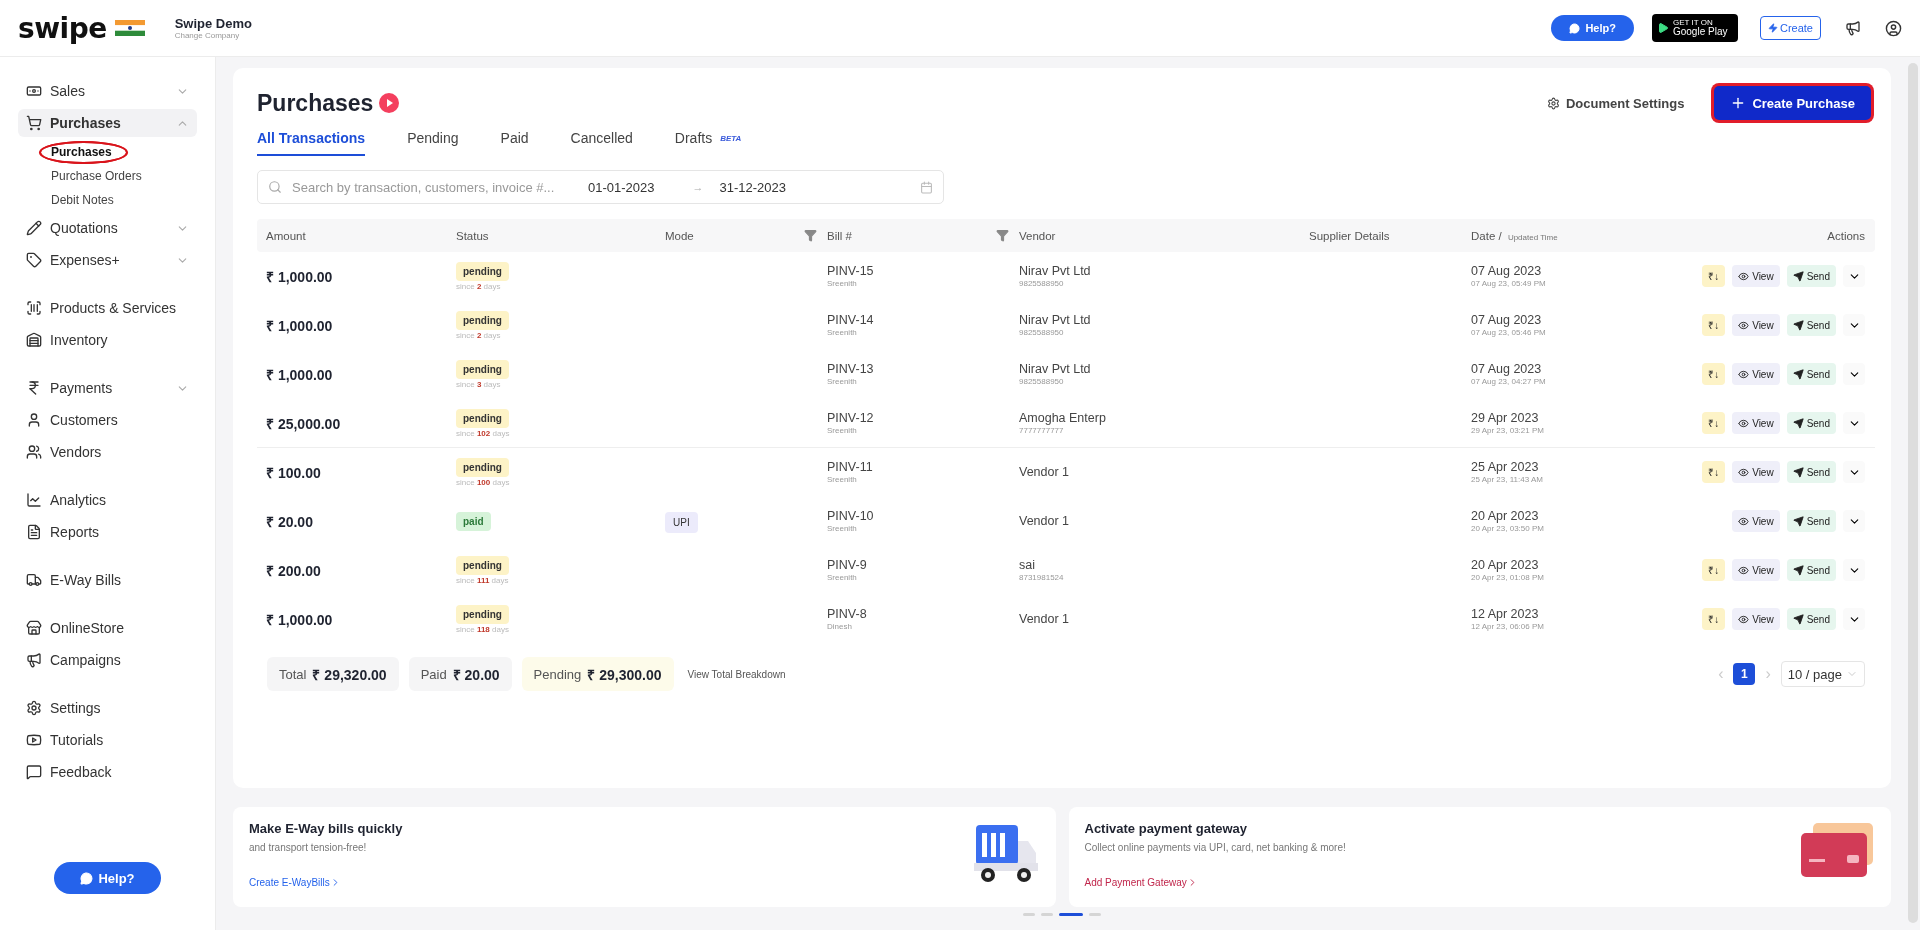  Describe the element at coordinates (107, 532) in the screenshot. I see `sidebar-item: Reports` at that location.